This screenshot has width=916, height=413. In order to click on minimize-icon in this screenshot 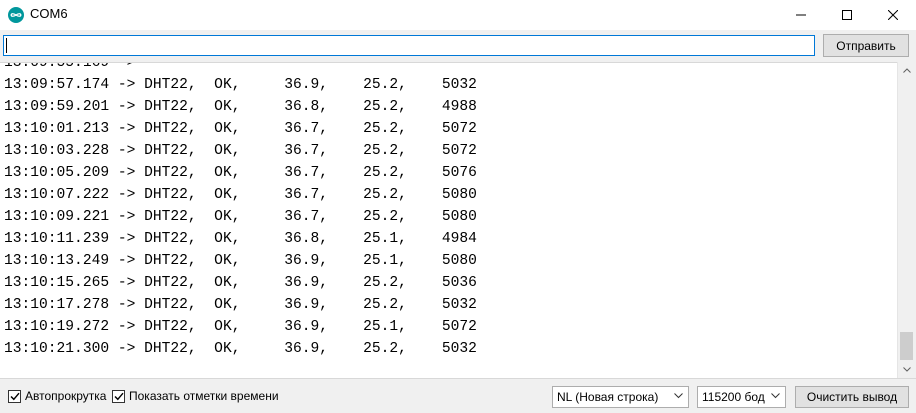, I will do `click(801, 15)`.